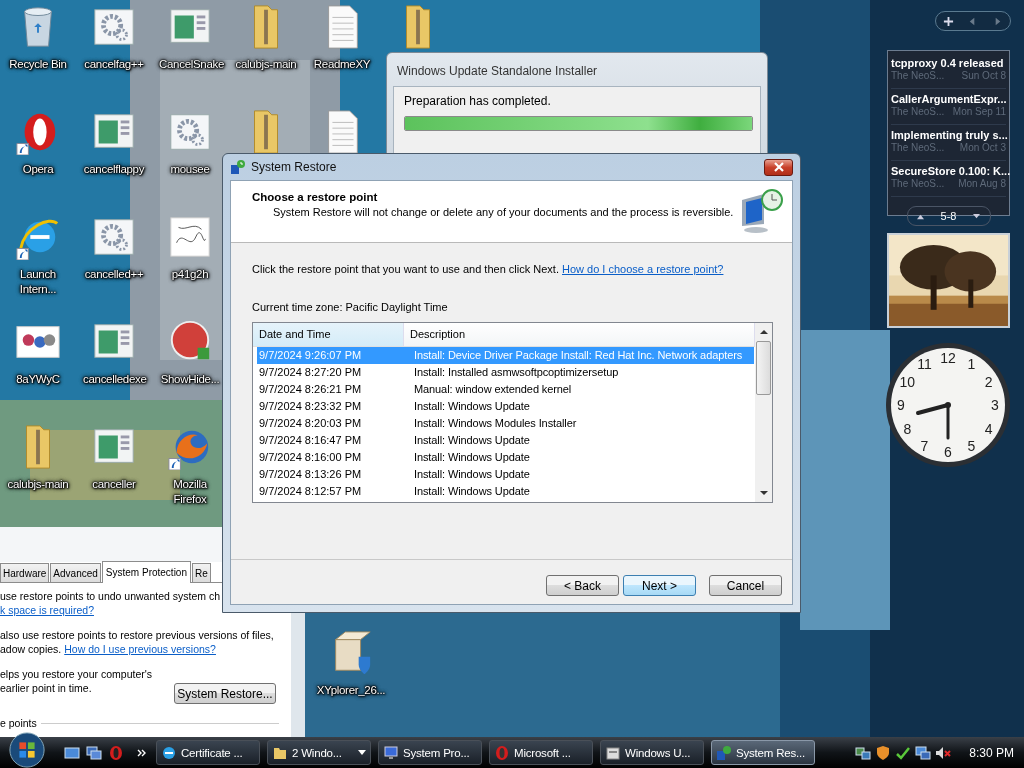  Describe the element at coordinates (724, 752) in the screenshot. I see `restore-icon` at that location.